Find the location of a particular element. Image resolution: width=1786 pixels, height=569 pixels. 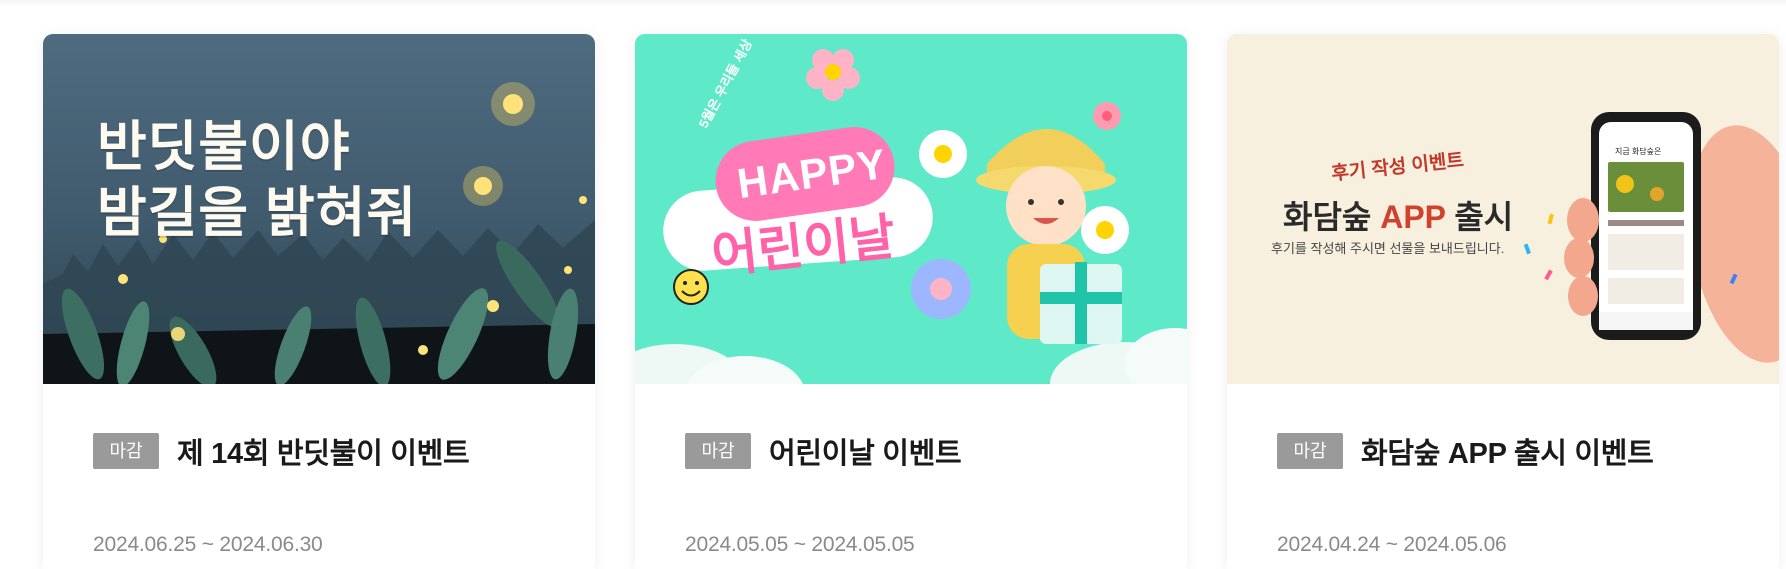

event-title: 어린이날 이벤트 is located at coordinates (865, 451).